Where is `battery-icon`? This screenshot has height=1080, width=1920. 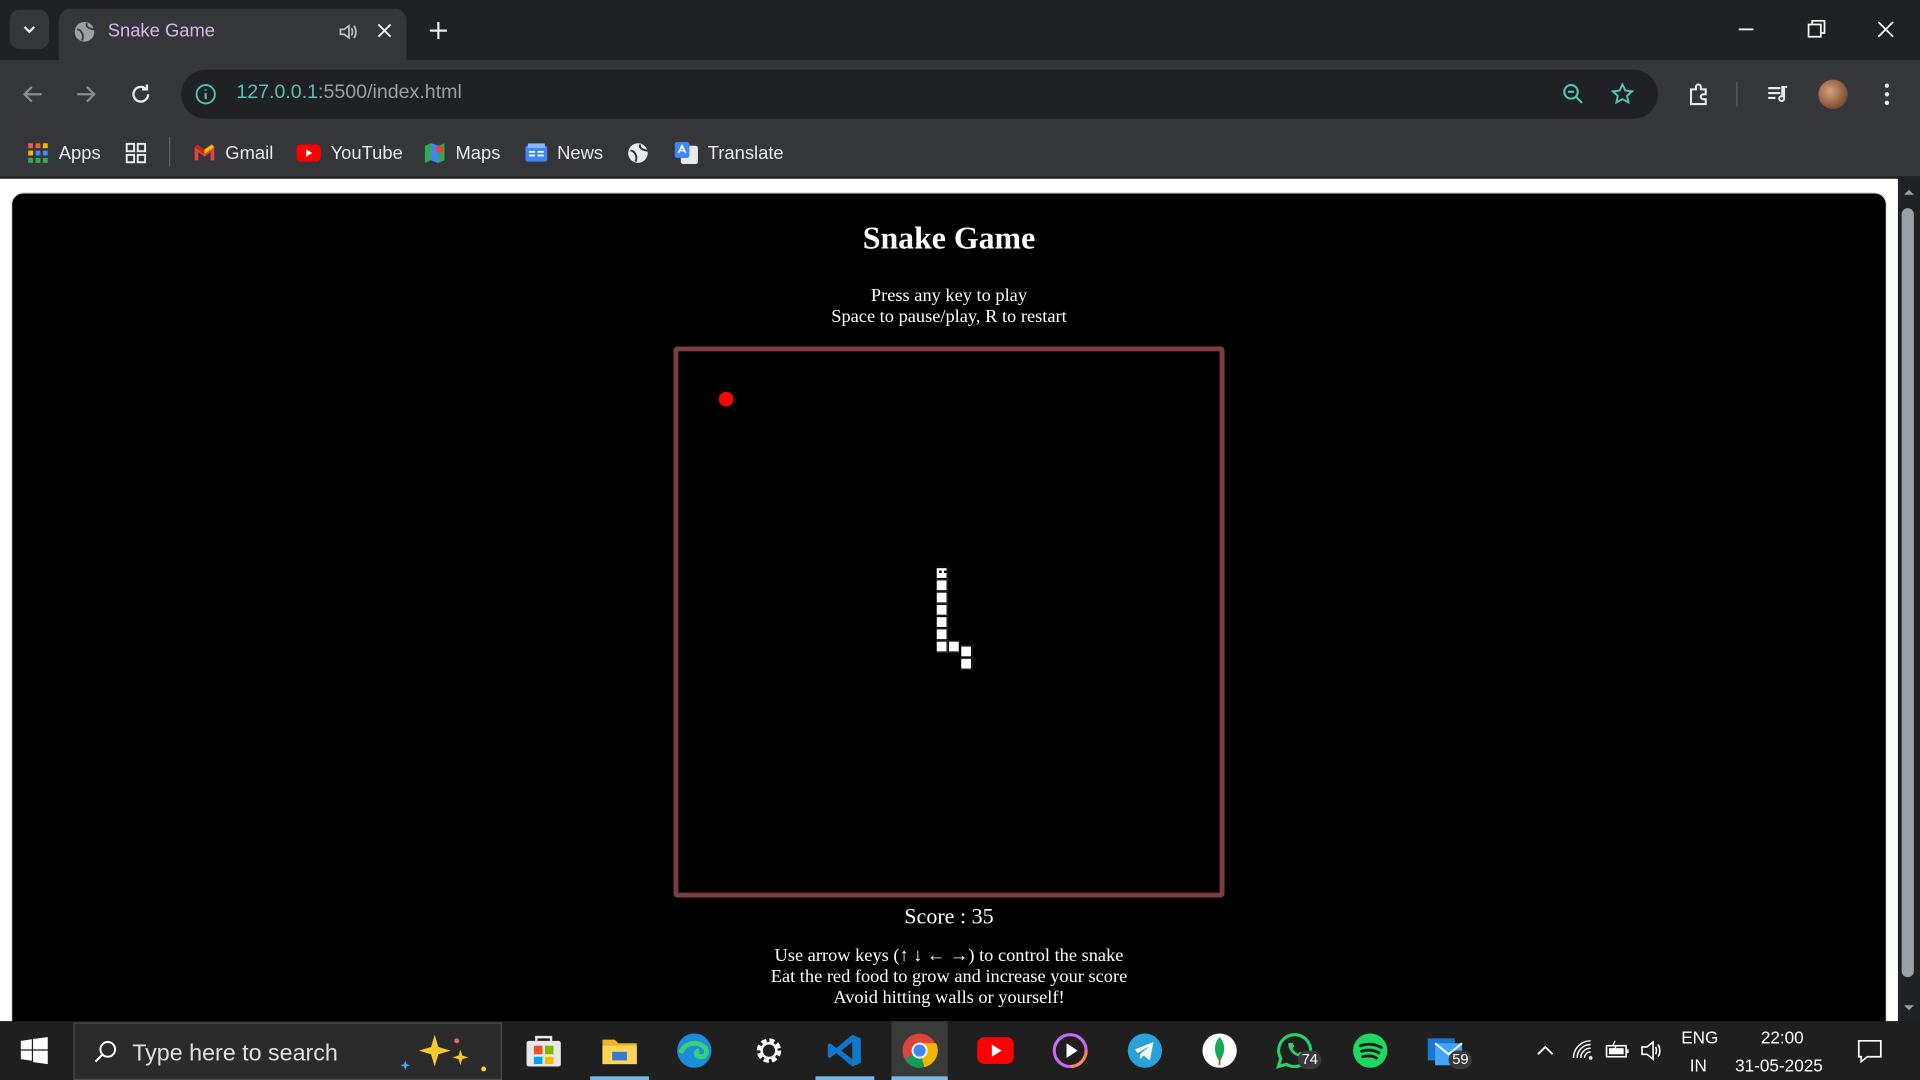 battery-icon is located at coordinates (1617, 1051).